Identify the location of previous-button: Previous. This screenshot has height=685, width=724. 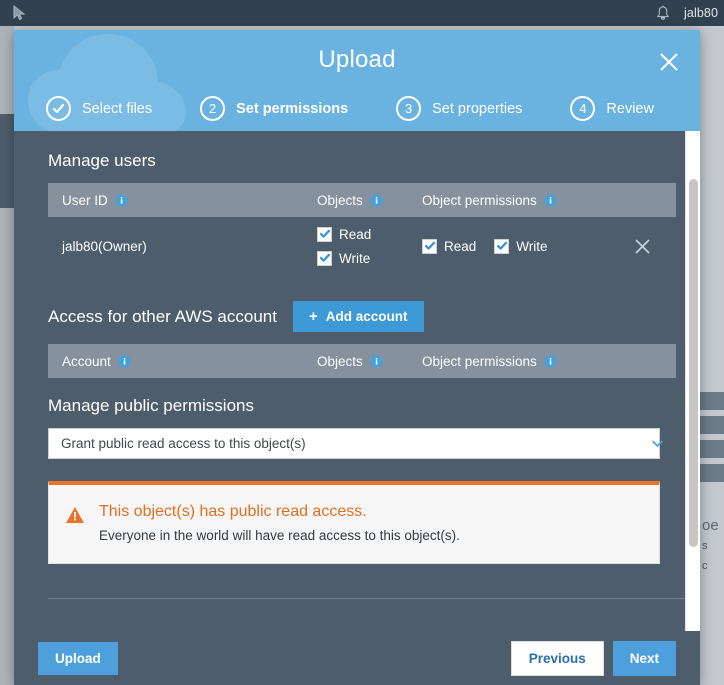
(557, 658).